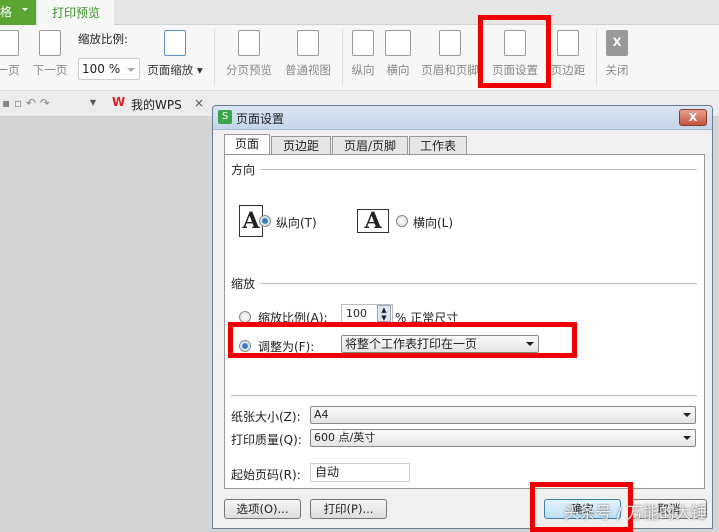  Describe the element at coordinates (245, 346) in the screenshot. I see `fit-to-radio` at that location.